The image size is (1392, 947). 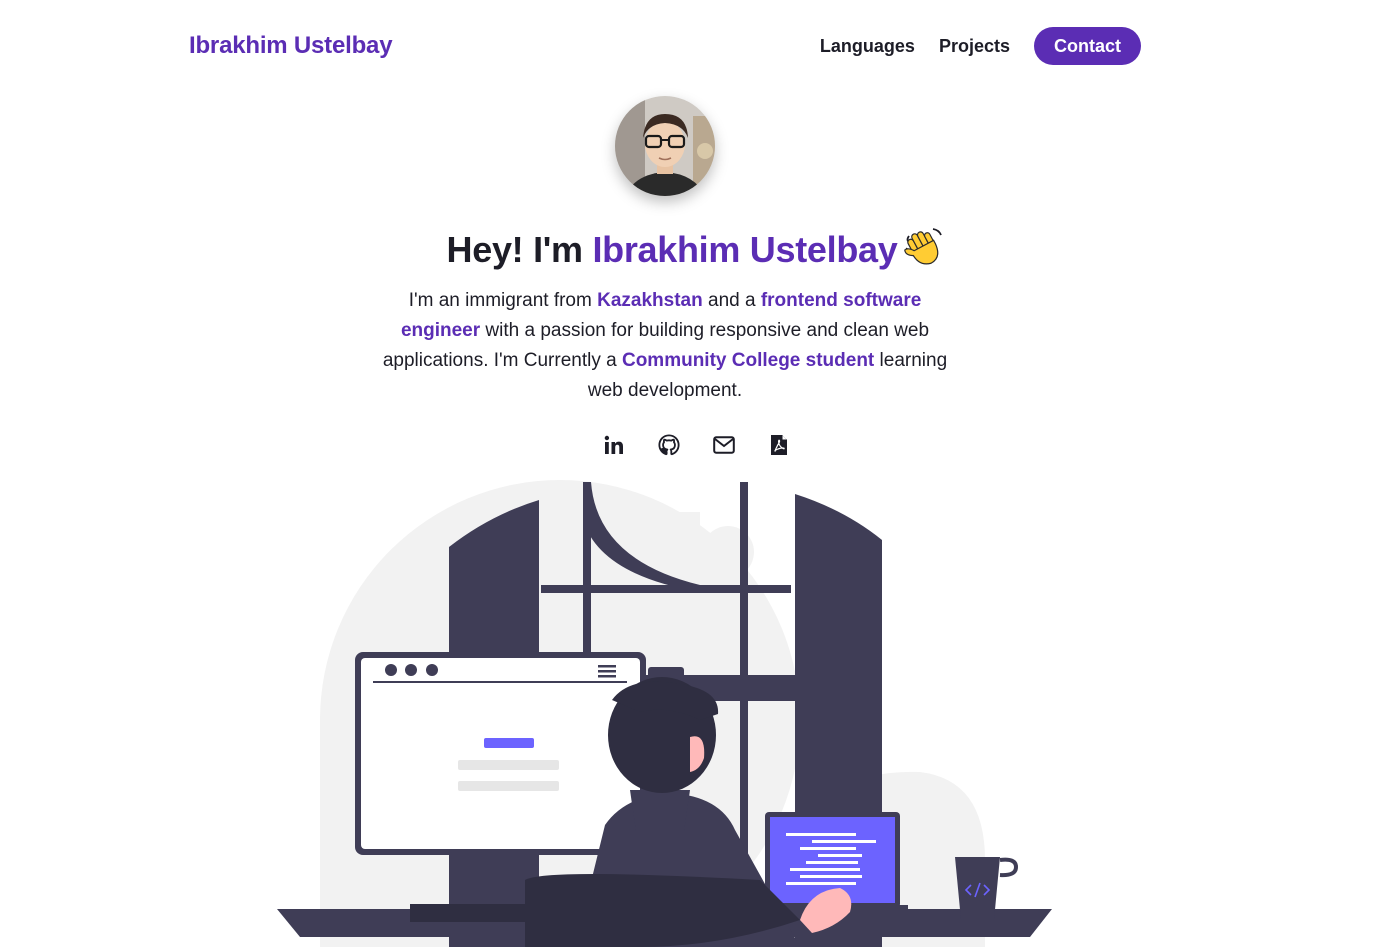 I want to click on hero-title: Hey! I'm Ibrakhim Ustelbay, so click(x=696, y=251).